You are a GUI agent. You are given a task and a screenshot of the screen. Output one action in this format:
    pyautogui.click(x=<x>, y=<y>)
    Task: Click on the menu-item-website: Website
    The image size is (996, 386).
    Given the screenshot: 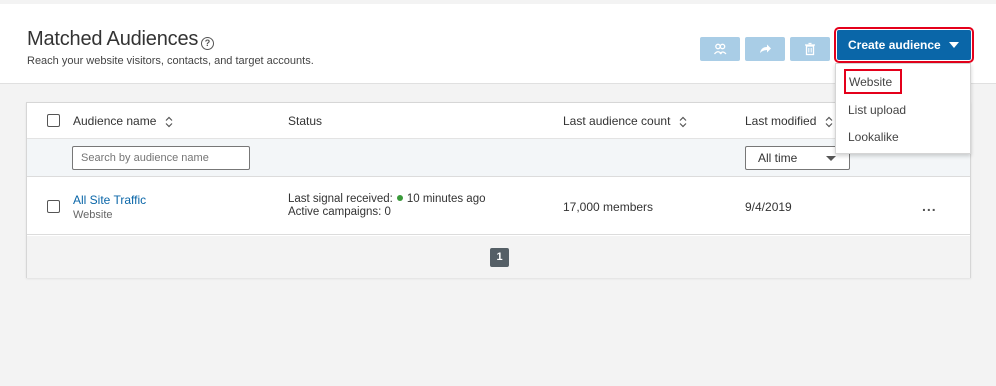 What is the action you would take?
    pyautogui.click(x=873, y=81)
    